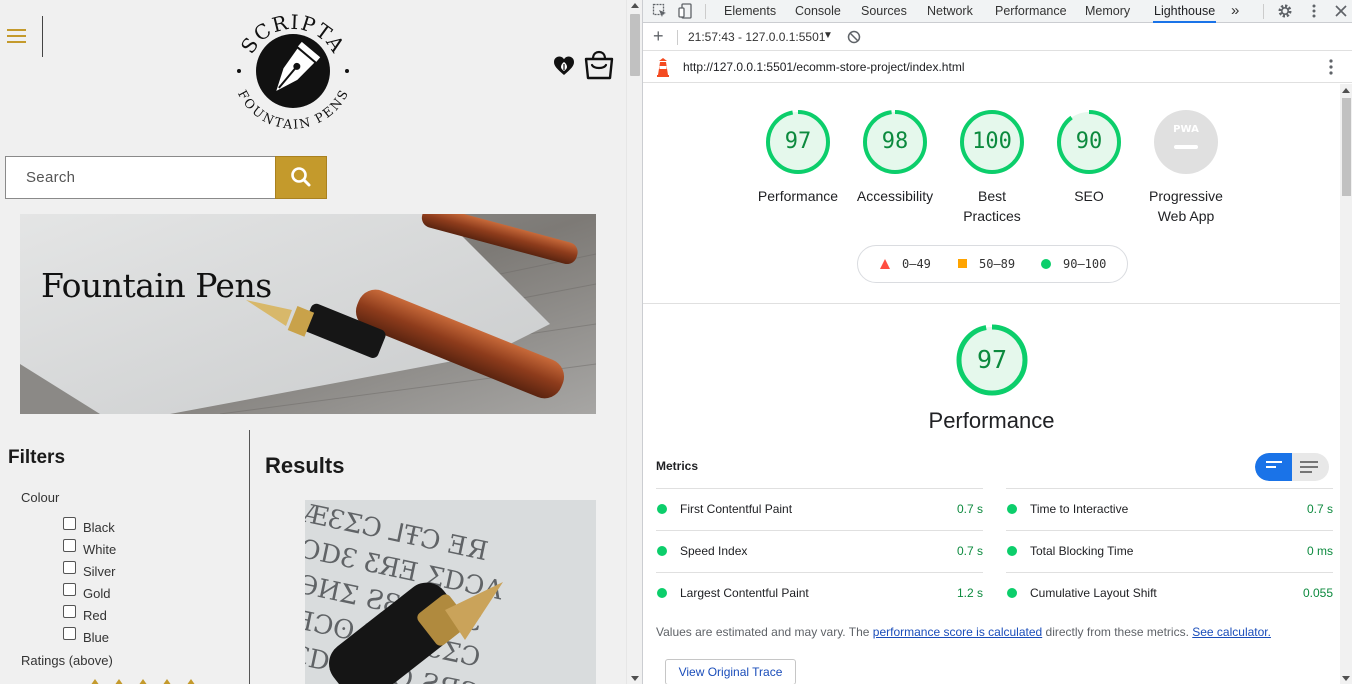 This screenshot has height=684, width=1352. What do you see at coordinates (992, 206) in the screenshot?
I see `gauge-label: Best Practices` at bounding box center [992, 206].